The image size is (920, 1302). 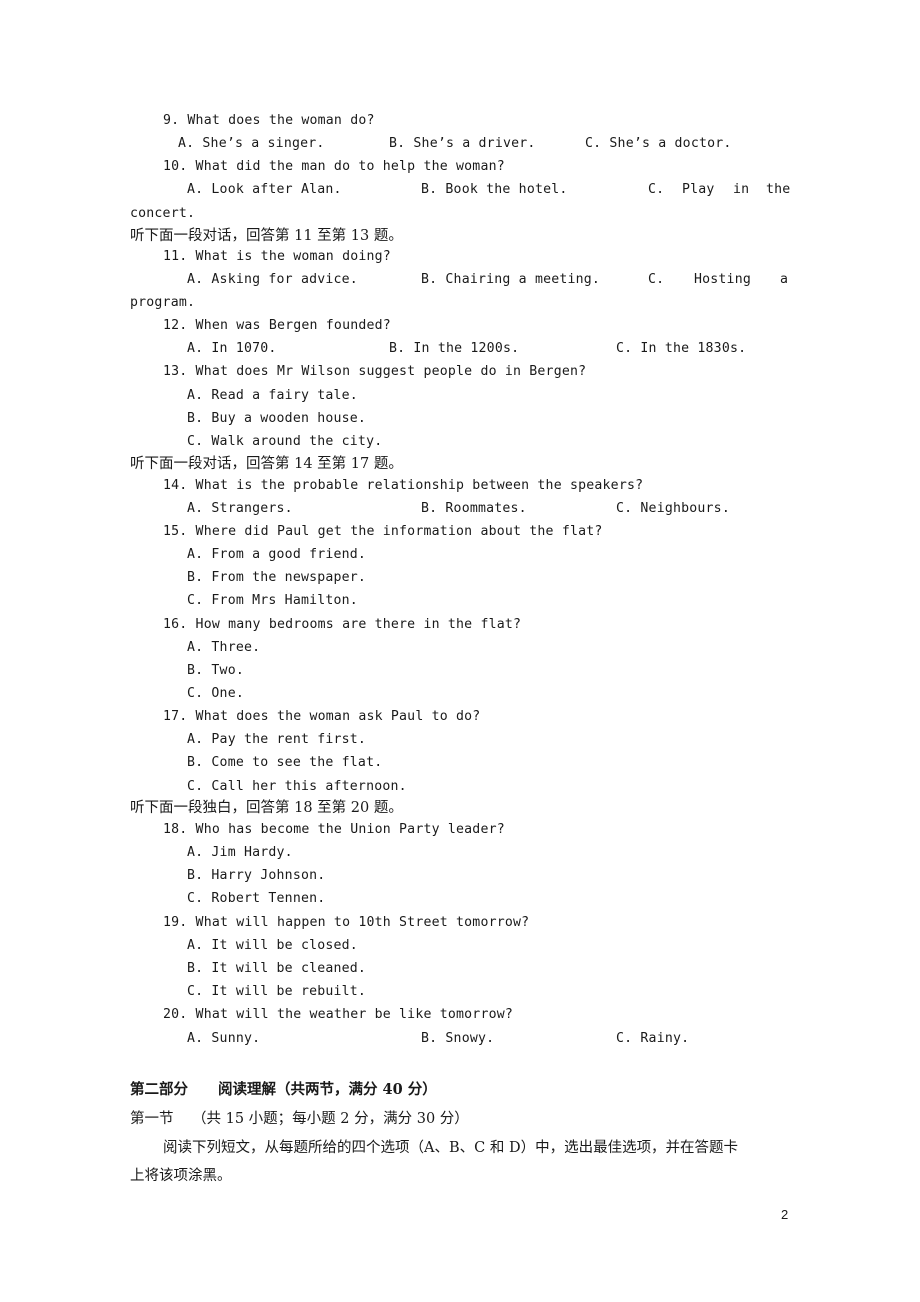 I want to click on question-10-option-a: A. Look after Alan., so click(x=264, y=189).